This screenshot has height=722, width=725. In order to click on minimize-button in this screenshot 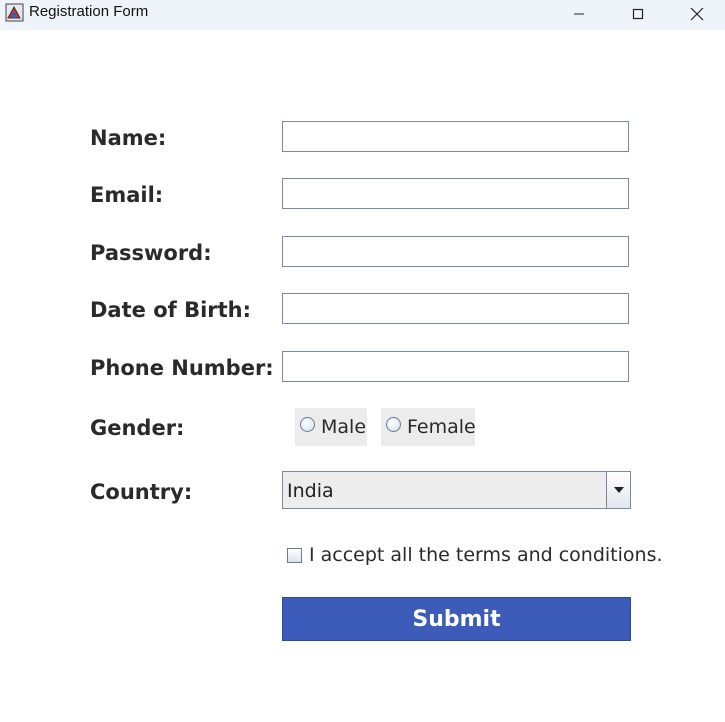, I will do `click(579, 14)`.